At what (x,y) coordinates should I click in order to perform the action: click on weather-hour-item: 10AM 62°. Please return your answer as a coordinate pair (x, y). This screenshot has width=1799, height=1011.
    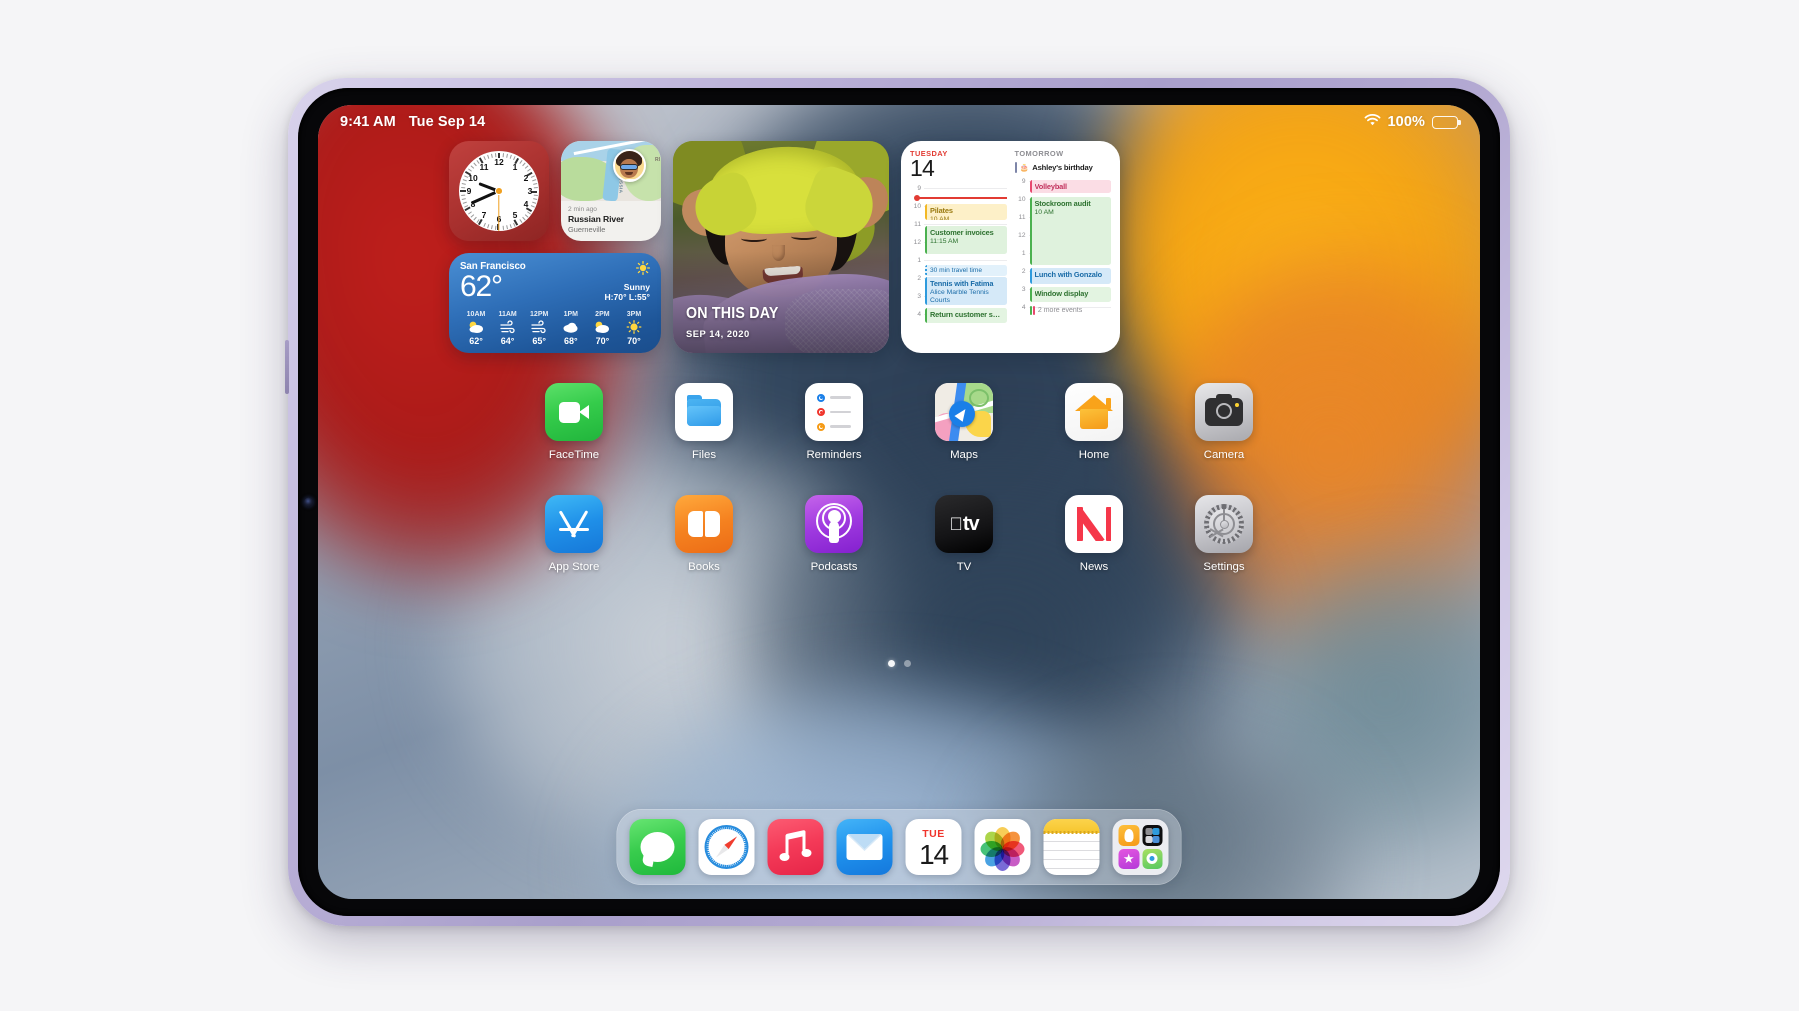
    Looking at the image, I should click on (476, 328).